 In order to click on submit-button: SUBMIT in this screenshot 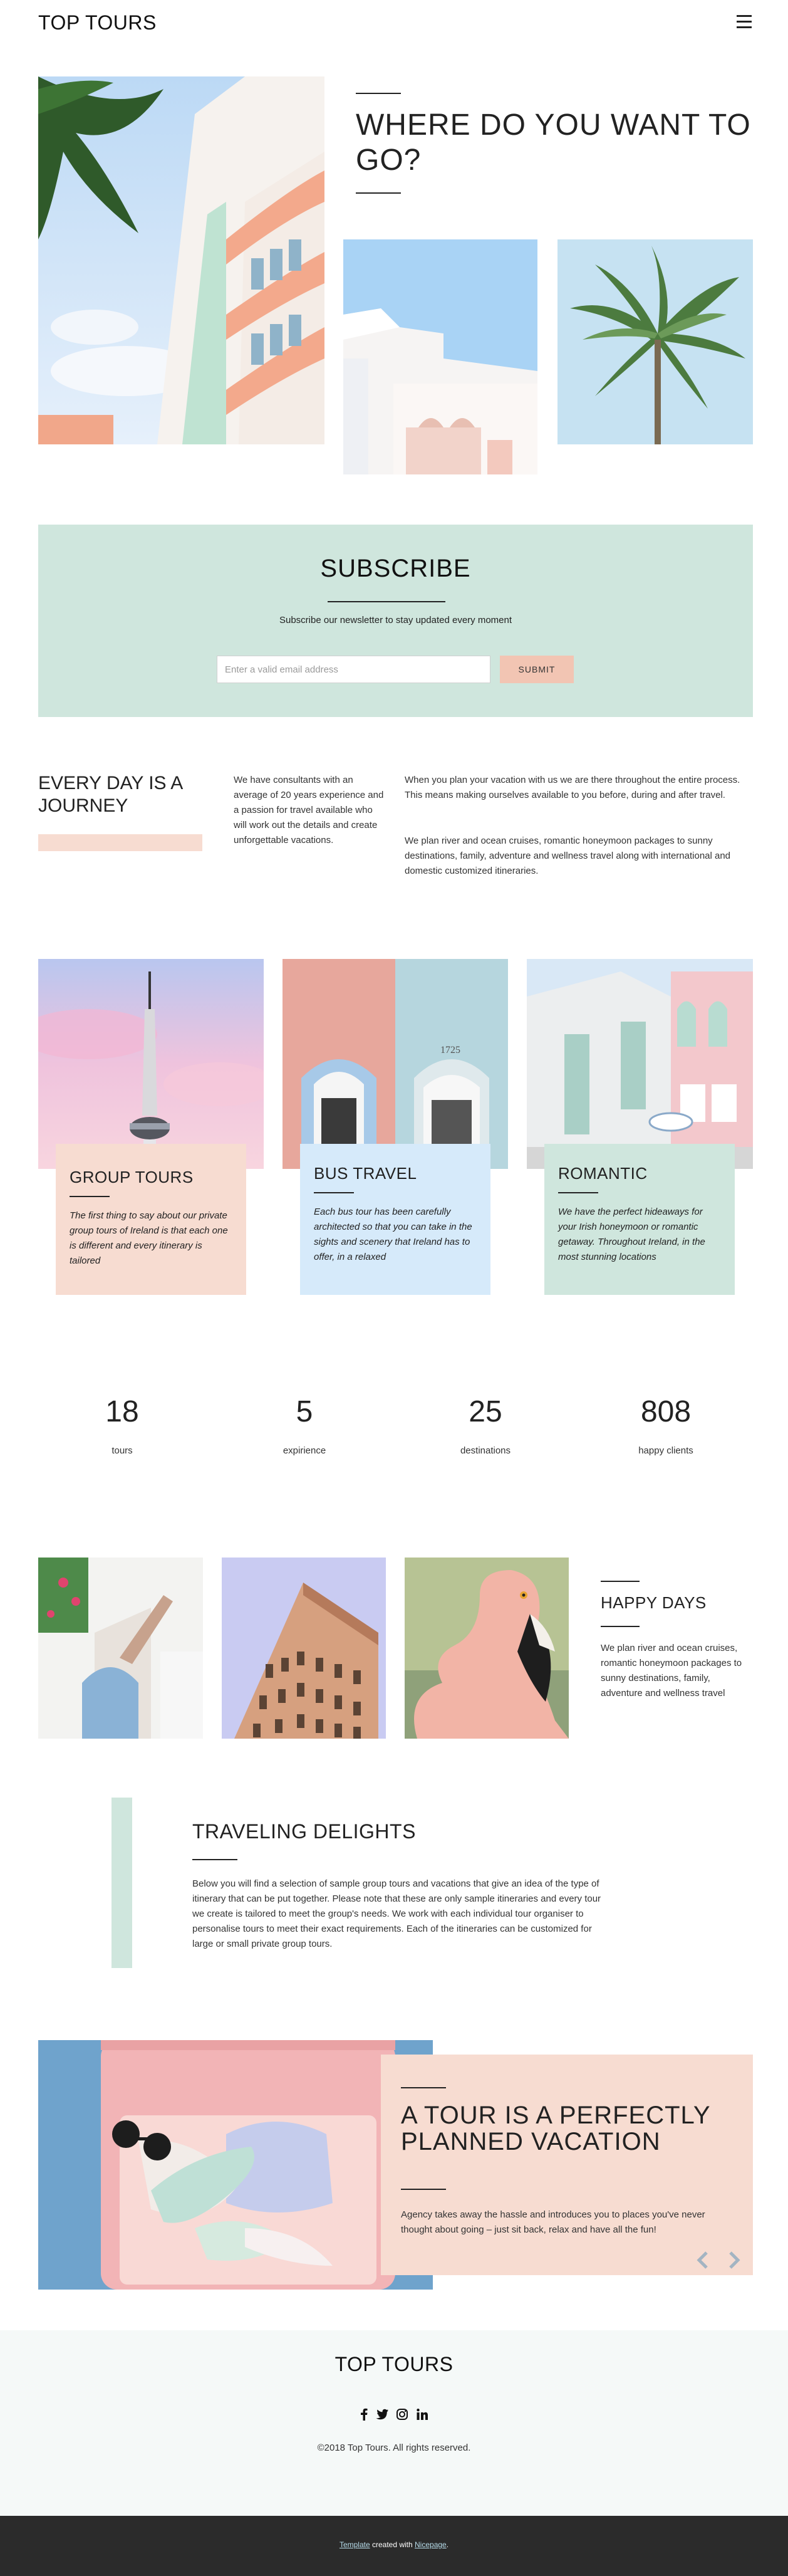, I will do `click(537, 669)`.